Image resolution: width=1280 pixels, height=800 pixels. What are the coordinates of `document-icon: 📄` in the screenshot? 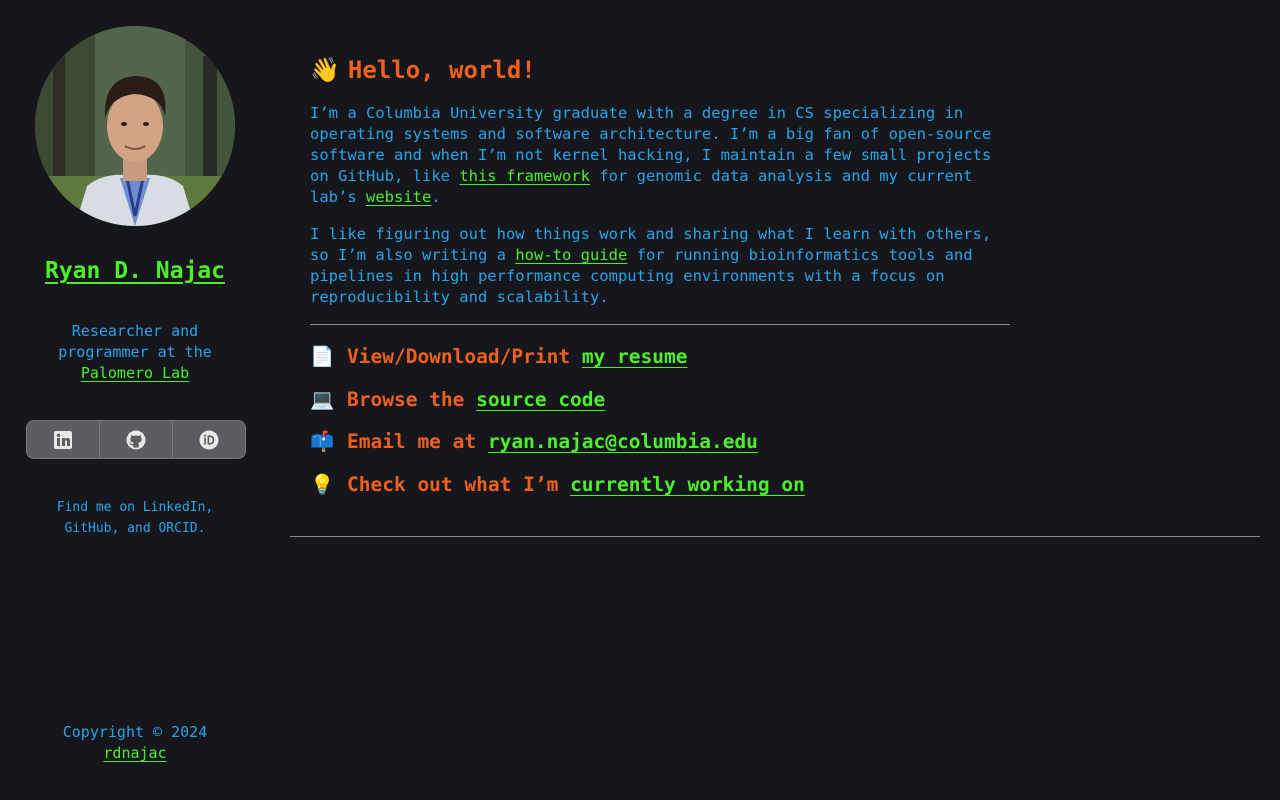 It's located at (322, 356).